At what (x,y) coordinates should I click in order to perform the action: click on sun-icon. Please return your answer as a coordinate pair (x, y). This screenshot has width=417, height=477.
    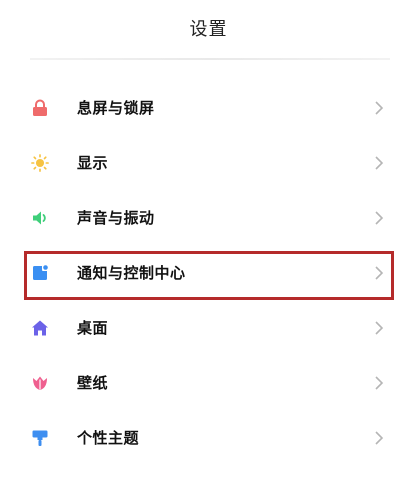
    Looking at the image, I should click on (40, 162).